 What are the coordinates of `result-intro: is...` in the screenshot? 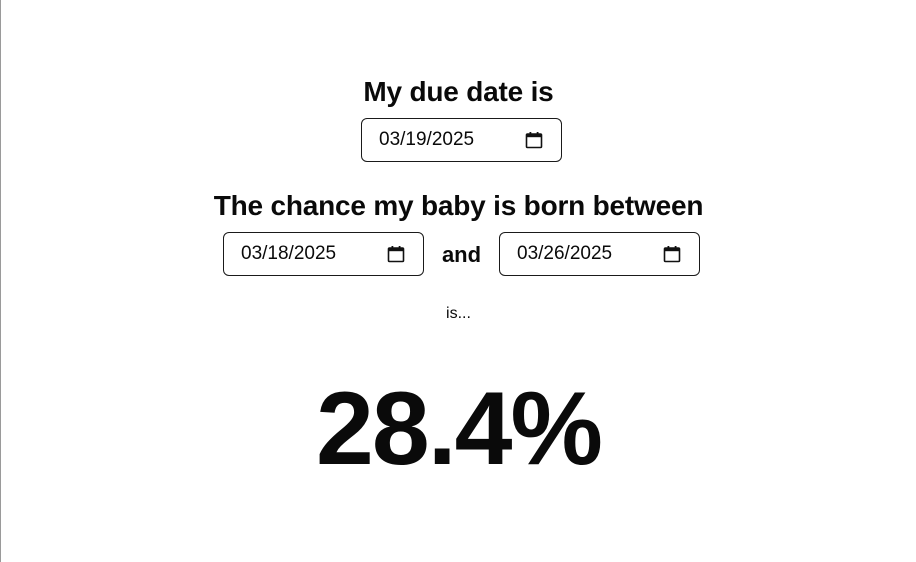 It's located at (458, 313).